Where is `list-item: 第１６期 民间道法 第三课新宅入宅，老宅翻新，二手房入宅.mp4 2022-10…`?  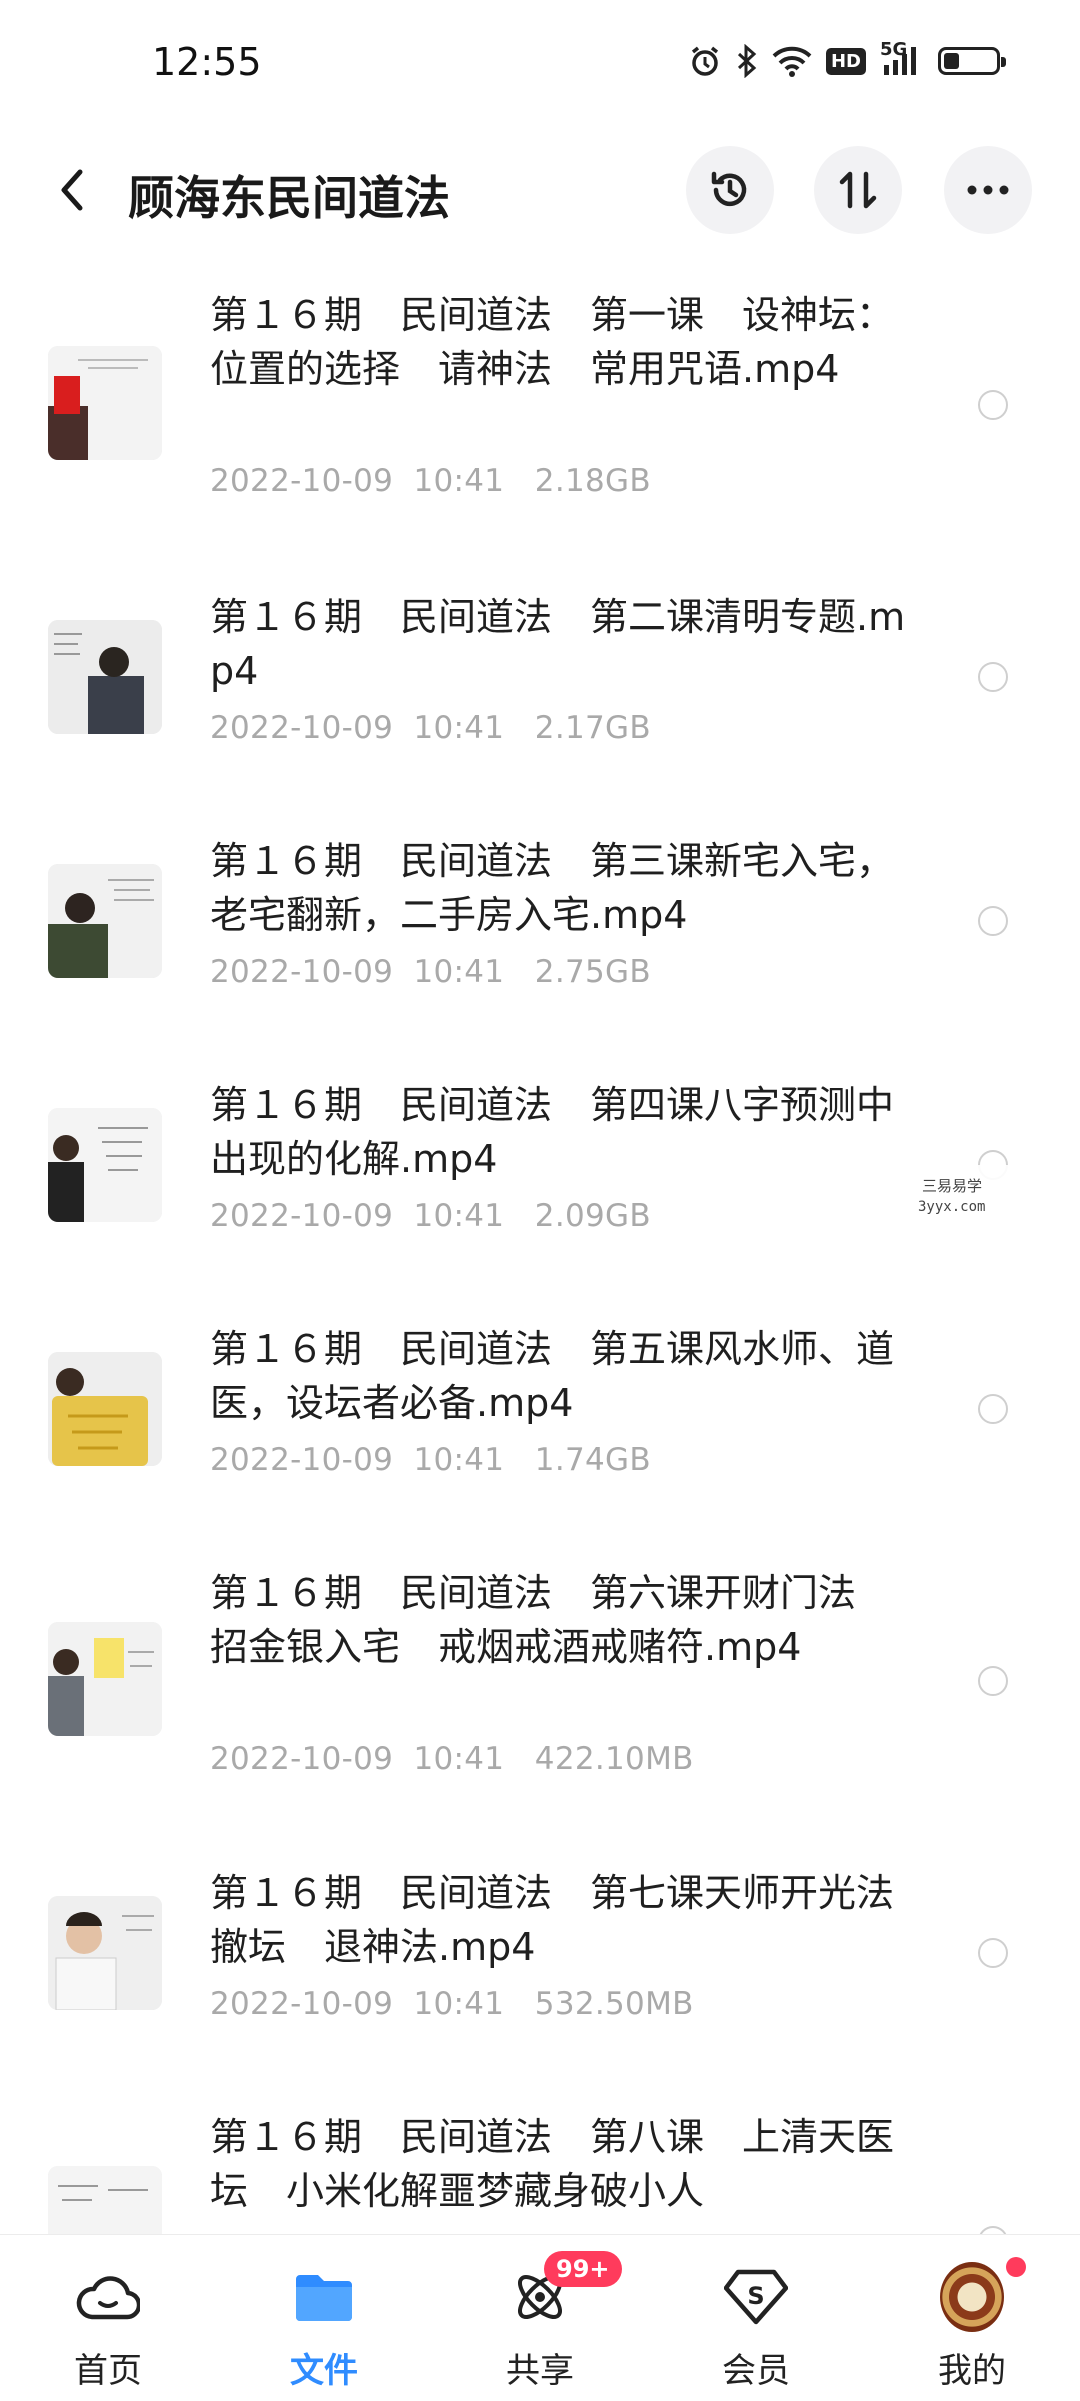
list-item: 第１６期 民间道法 第三课新宅入宅，老宅翻新，二手房入宅.mp4 2022-10… is located at coordinates (540, 939).